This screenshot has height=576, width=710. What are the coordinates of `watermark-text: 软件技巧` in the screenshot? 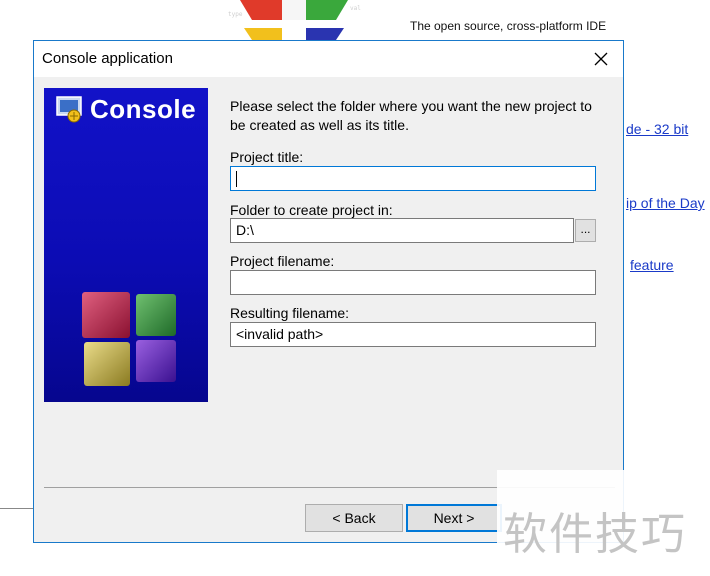 It's located at (595, 534).